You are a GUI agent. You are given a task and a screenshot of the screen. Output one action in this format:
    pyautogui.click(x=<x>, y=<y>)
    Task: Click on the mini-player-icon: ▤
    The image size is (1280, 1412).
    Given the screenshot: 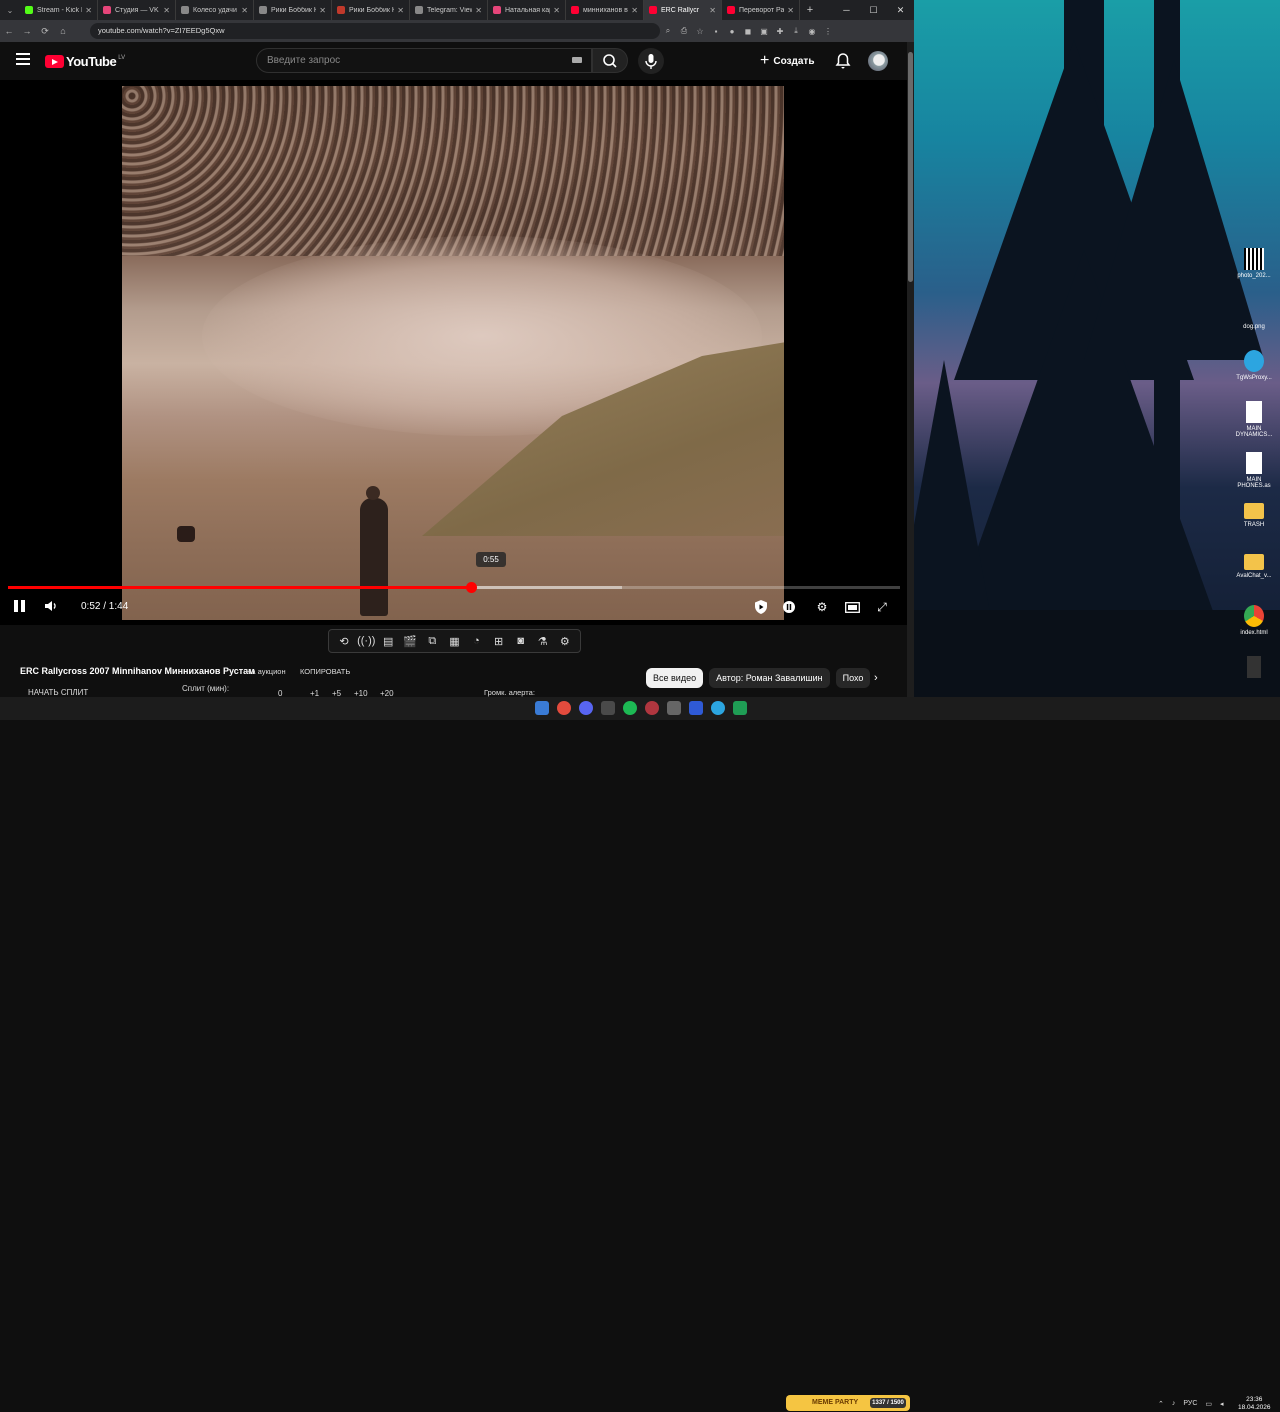 What is the action you would take?
    pyautogui.click(x=388, y=641)
    